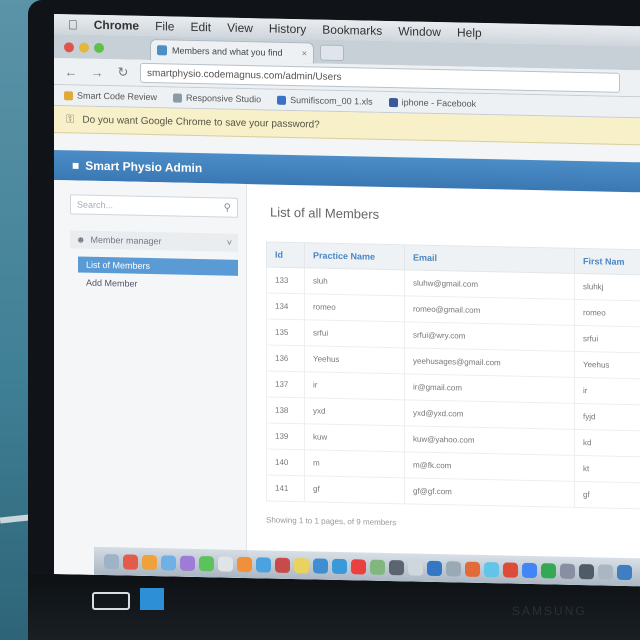  I want to click on bookmark-label: iphone - Facebook, so click(439, 103).